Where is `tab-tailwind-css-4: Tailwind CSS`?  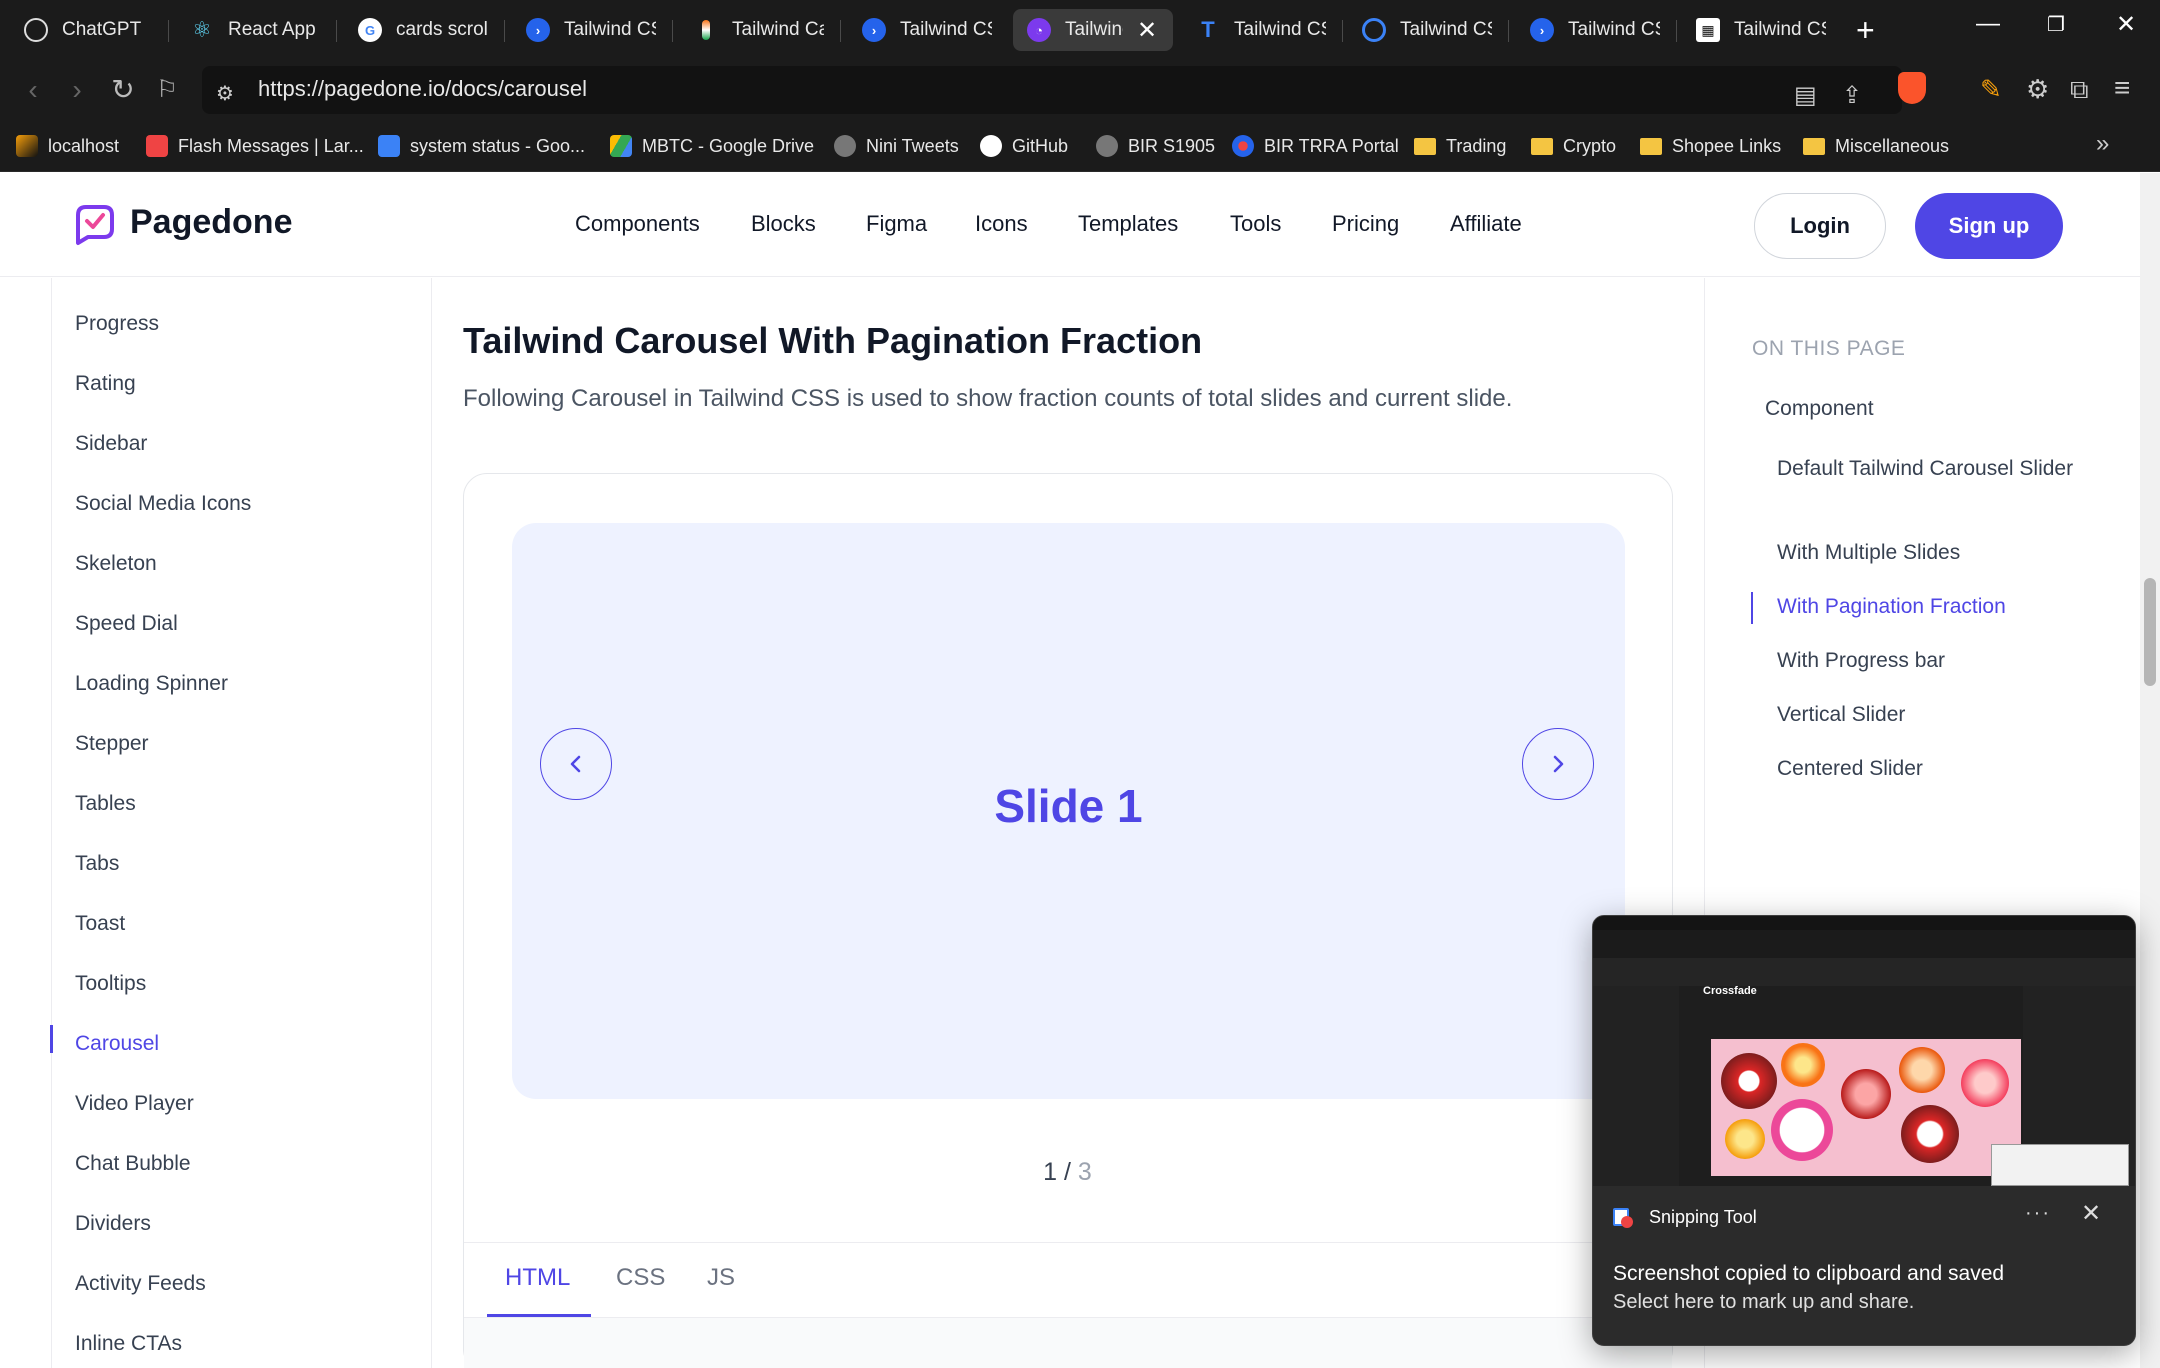 tab-tailwind-css-4: Tailwind CSS is located at coordinates (1427, 30).